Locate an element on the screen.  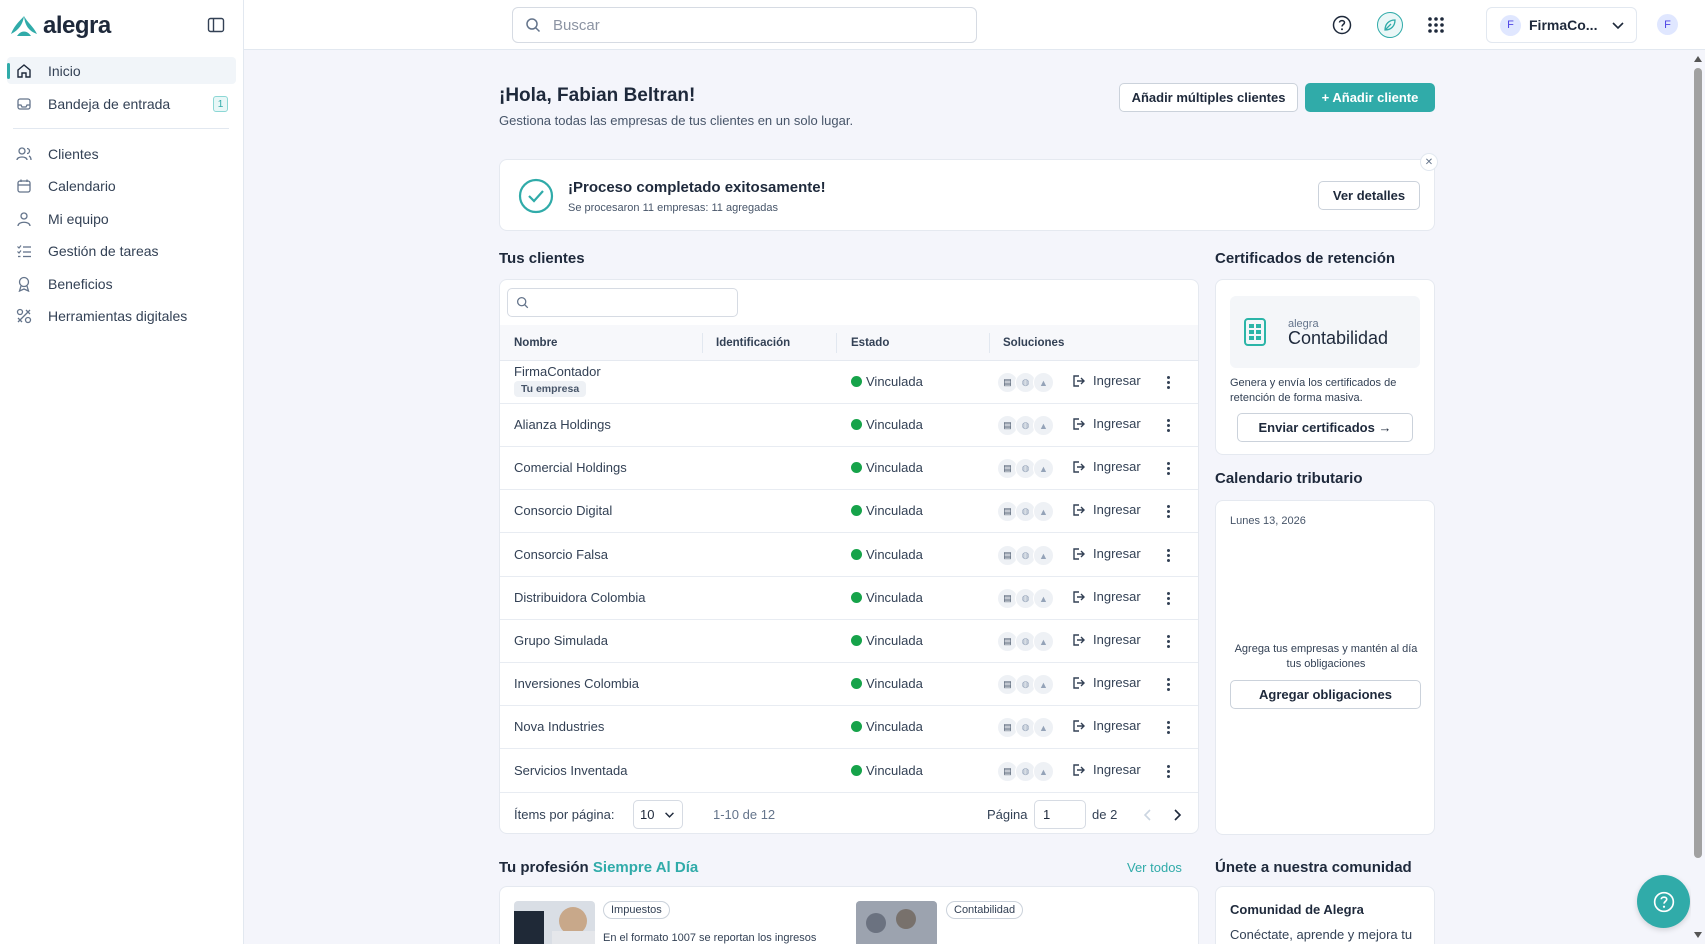
column-header: Soluciones is located at coordinates (1033, 343).